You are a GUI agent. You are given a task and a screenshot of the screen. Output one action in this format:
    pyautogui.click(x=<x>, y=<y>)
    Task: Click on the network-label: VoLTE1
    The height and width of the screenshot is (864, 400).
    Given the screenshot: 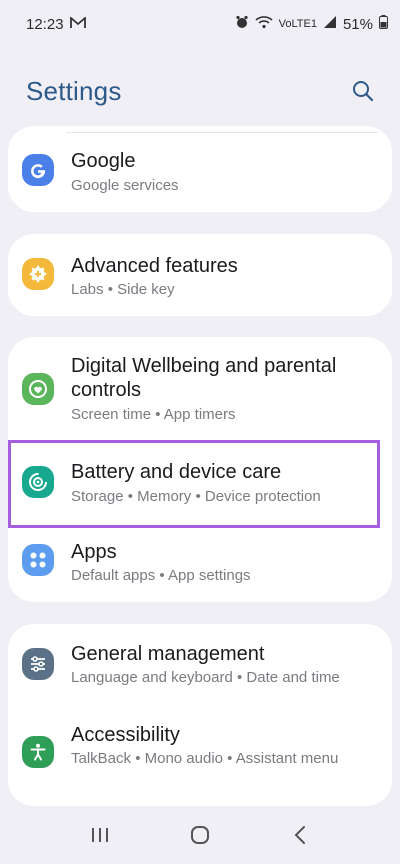 What is the action you would take?
    pyautogui.click(x=297, y=24)
    